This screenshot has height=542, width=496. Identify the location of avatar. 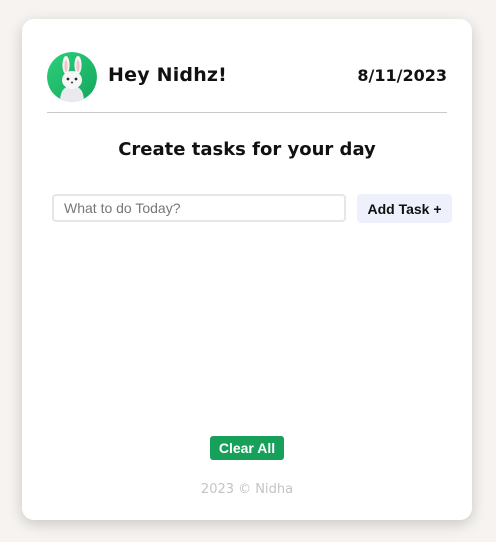
(72, 77).